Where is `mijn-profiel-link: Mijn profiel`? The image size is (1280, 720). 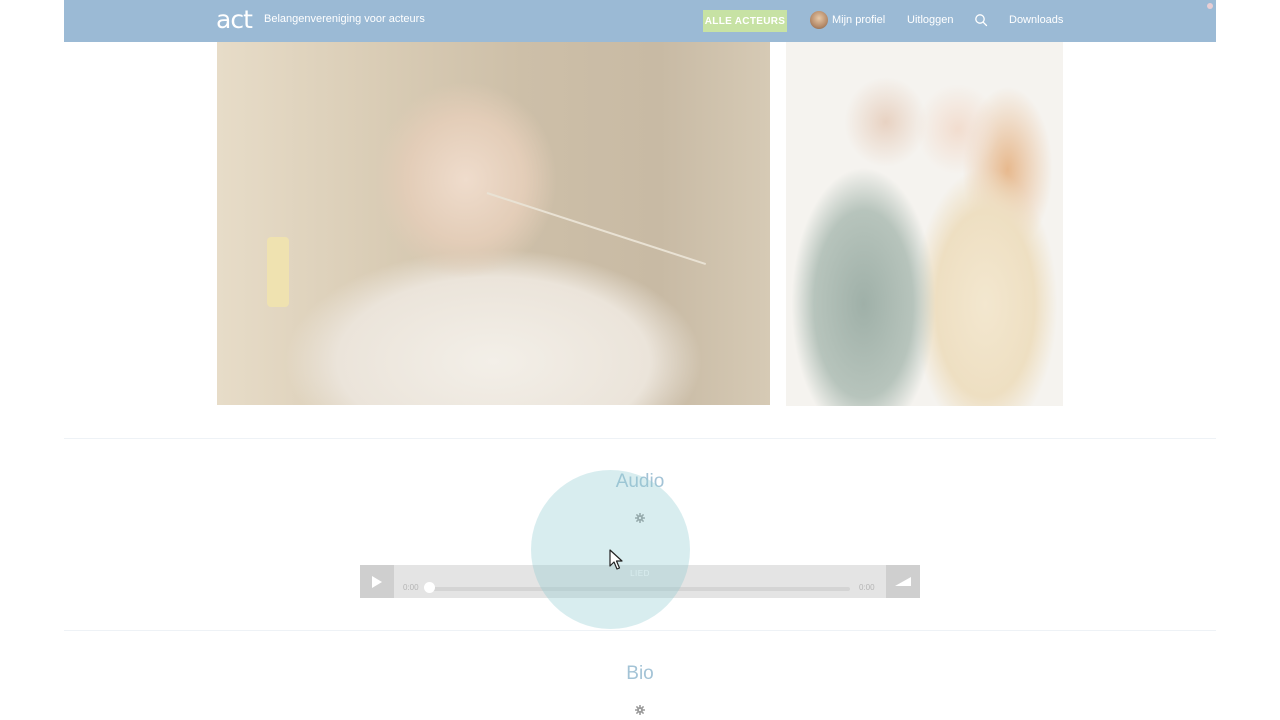 mijn-profiel-link: Mijn profiel is located at coordinates (858, 20).